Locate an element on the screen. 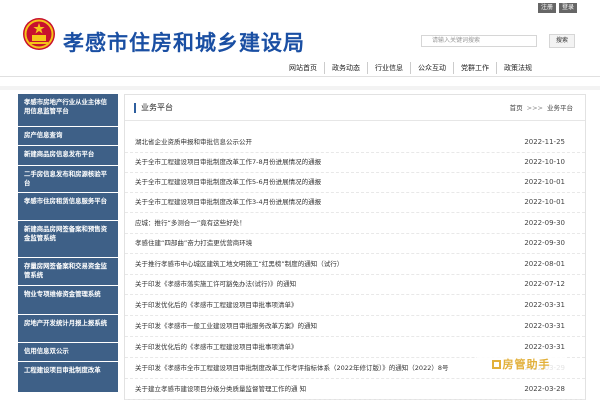  login-link: 登录 is located at coordinates (567, 8).